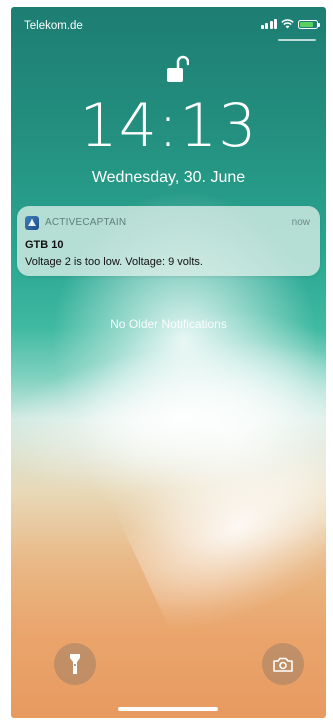  What do you see at coordinates (168, 126) in the screenshot?
I see `clock-time: 14:13` at bounding box center [168, 126].